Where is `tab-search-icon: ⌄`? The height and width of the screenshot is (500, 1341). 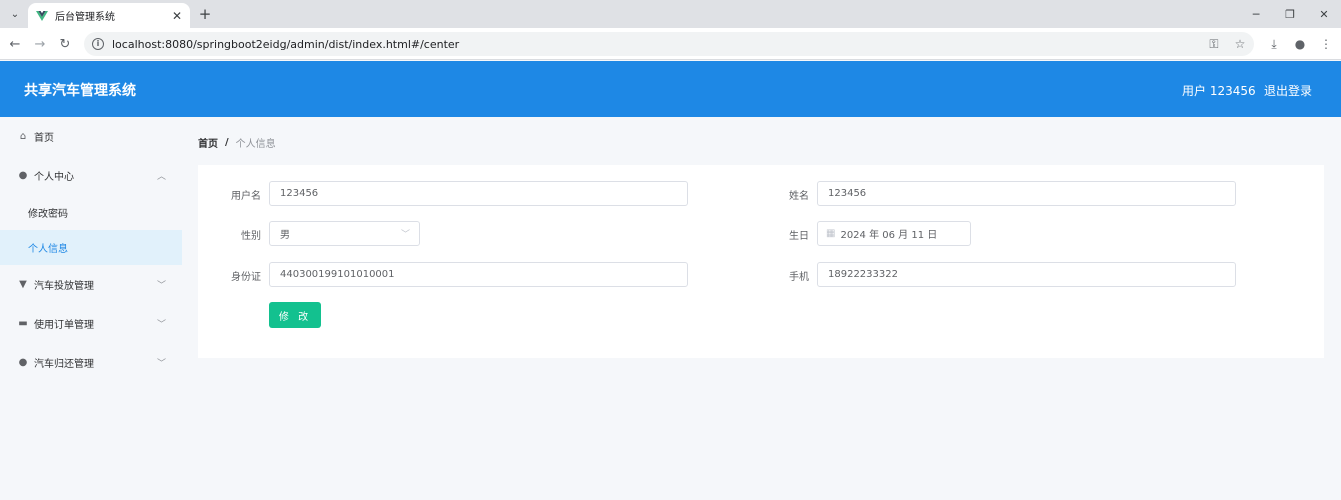 tab-search-icon: ⌄ is located at coordinates (15, 14).